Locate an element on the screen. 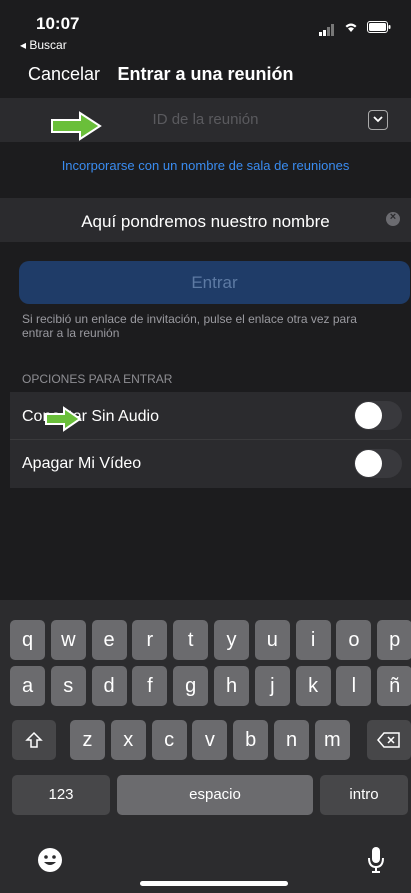 The width and height of the screenshot is (411, 893). return-key: intro is located at coordinates (364, 795).